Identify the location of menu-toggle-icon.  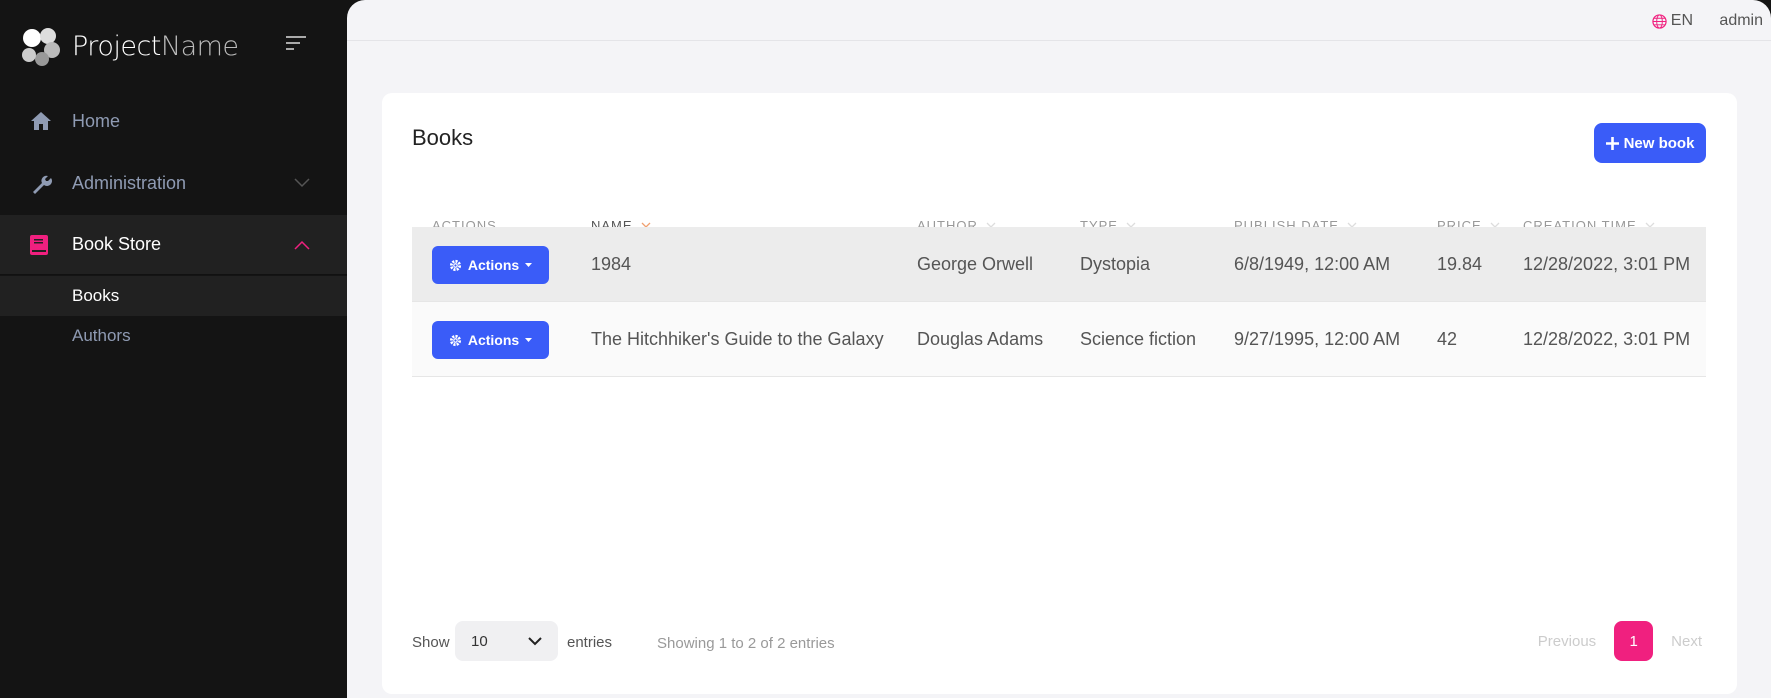
(296, 45).